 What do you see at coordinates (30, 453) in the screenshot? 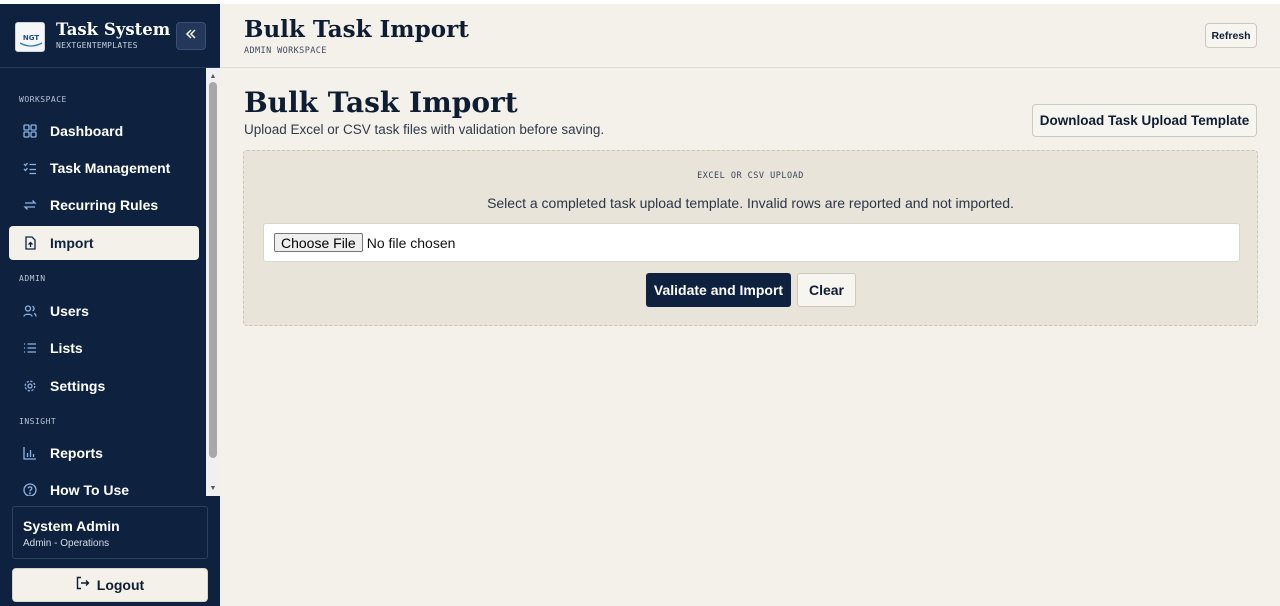
I see `bar-chart-icon` at bounding box center [30, 453].